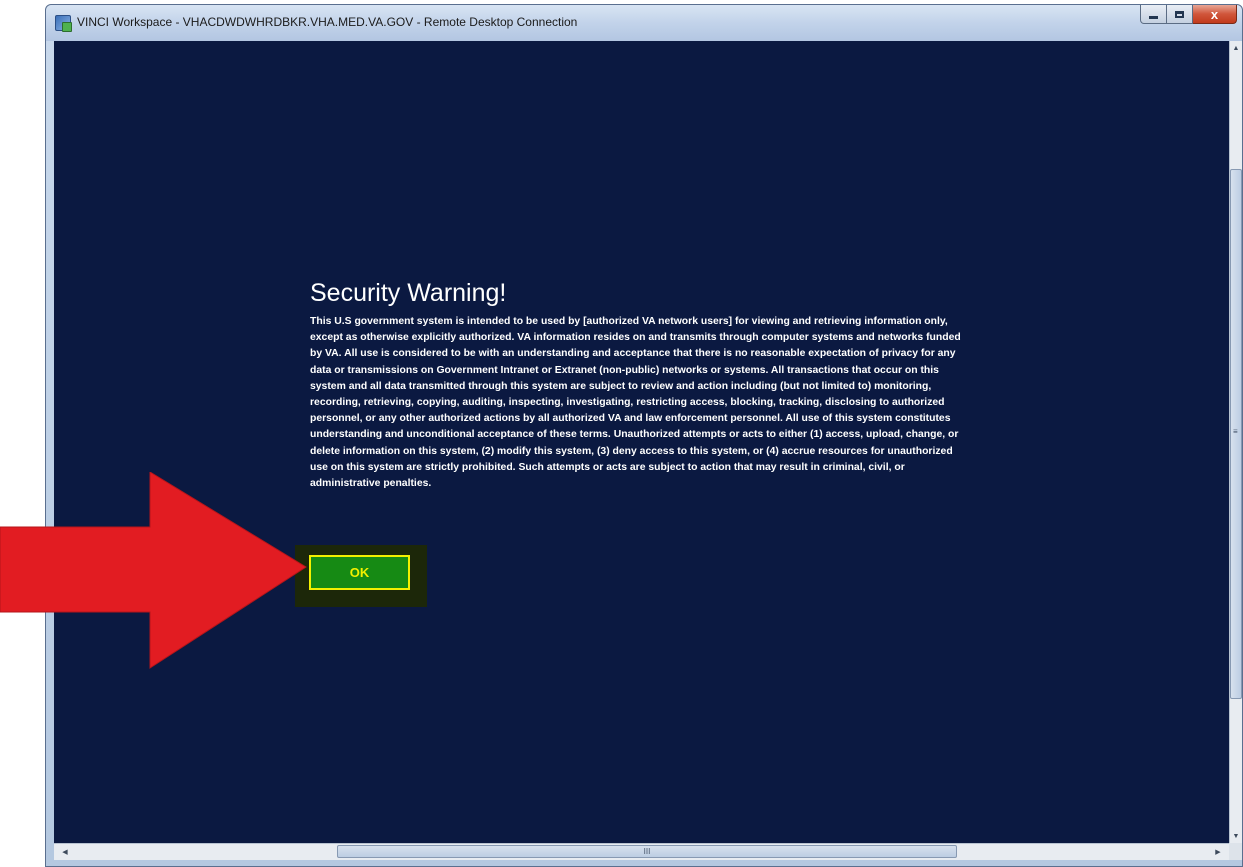  Describe the element at coordinates (1153, 17) in the screenshot. I see `minimize-icon` at that location.